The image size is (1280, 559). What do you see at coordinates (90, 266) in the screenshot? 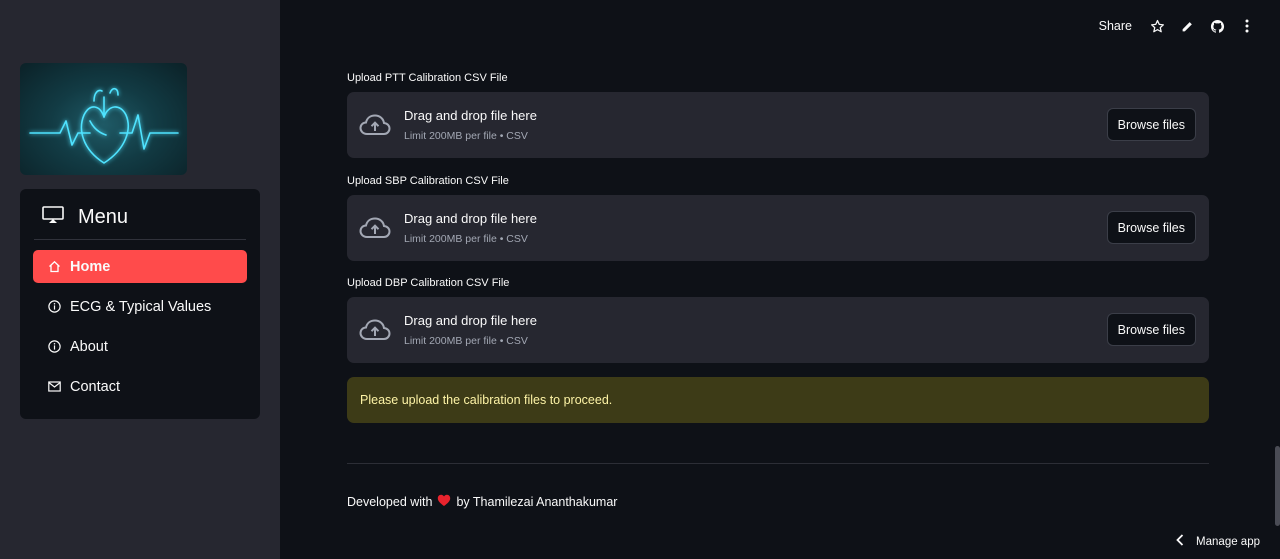
I see `nav-item-label: Home` at bounding box center [90, 266].